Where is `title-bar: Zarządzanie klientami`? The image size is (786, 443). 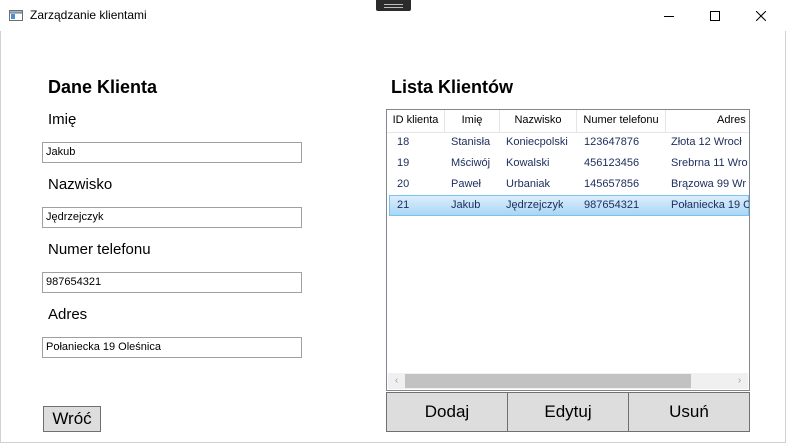
title-bar: Zarządzanie klientami is located at coordinates (393, 15).